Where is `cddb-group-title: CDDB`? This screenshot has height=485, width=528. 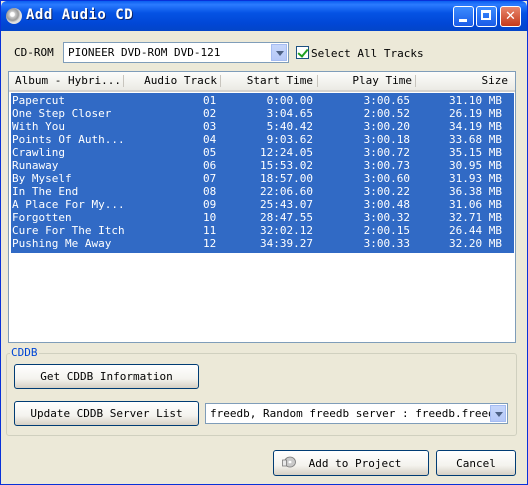 cddb-group-title: CDDB is located at coordinates (24, 352).